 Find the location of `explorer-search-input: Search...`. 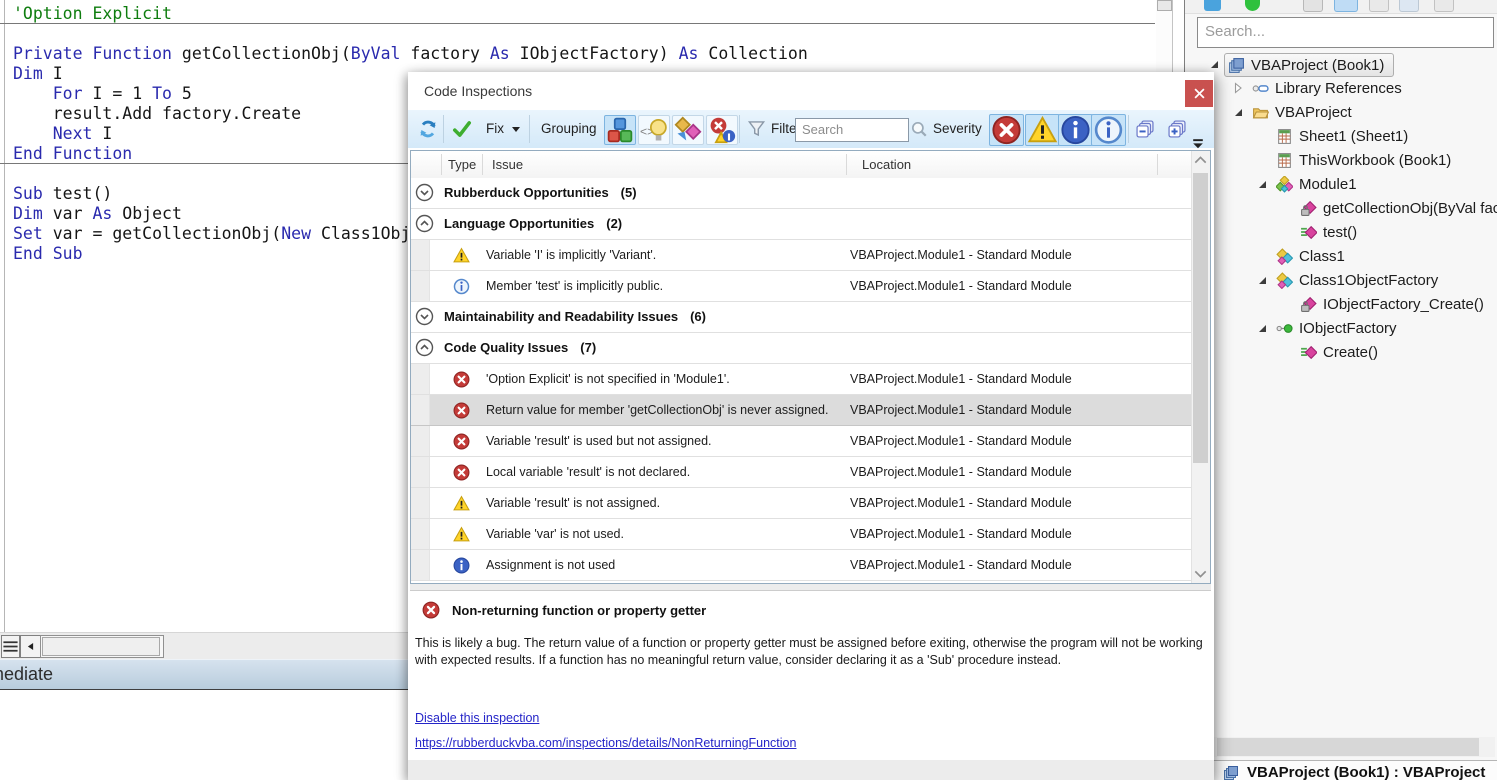

explorer-search-input: Search... is located at coordinates (1345, 32).